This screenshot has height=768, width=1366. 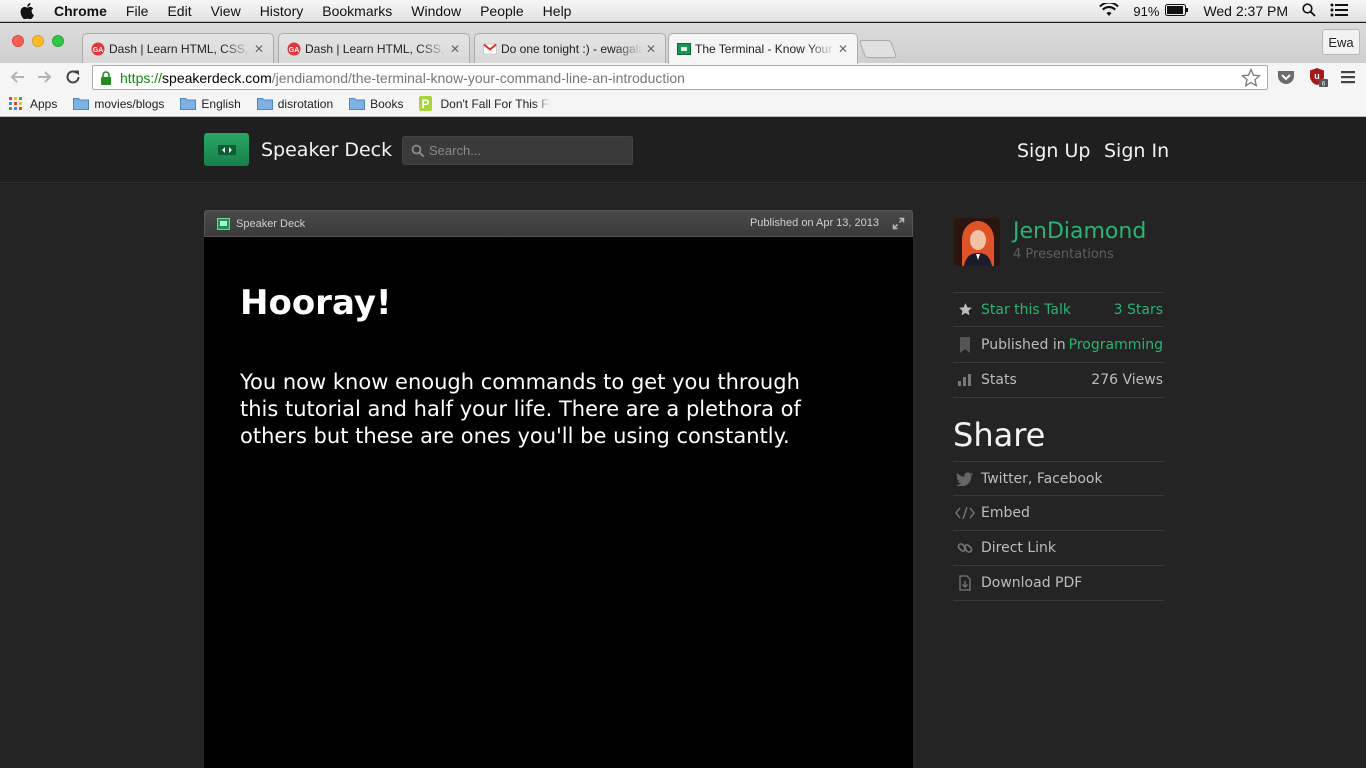 I want to click on share-download-pdf: Download PDF, so click(x=1058, y=583).